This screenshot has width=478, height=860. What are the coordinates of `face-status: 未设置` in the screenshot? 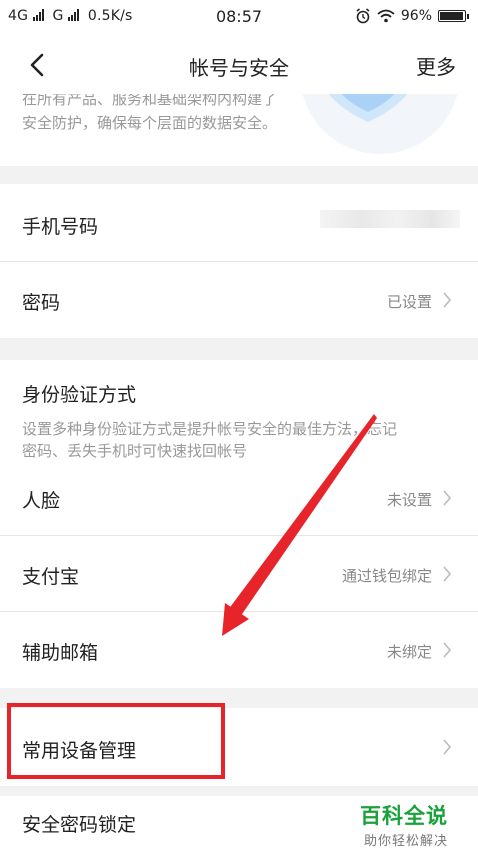 It's located at (409, 500).